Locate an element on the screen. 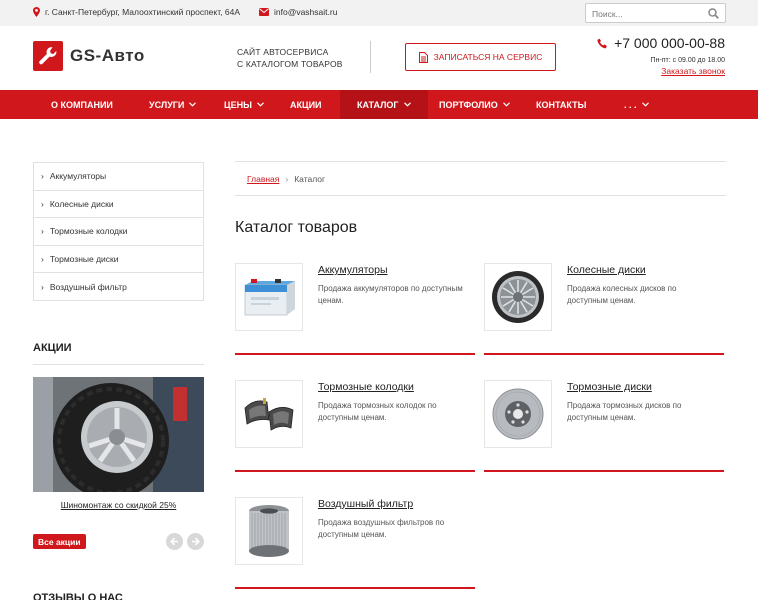 This screenshot has height=600, width=758. search-box is located at coordinates (655, 13).